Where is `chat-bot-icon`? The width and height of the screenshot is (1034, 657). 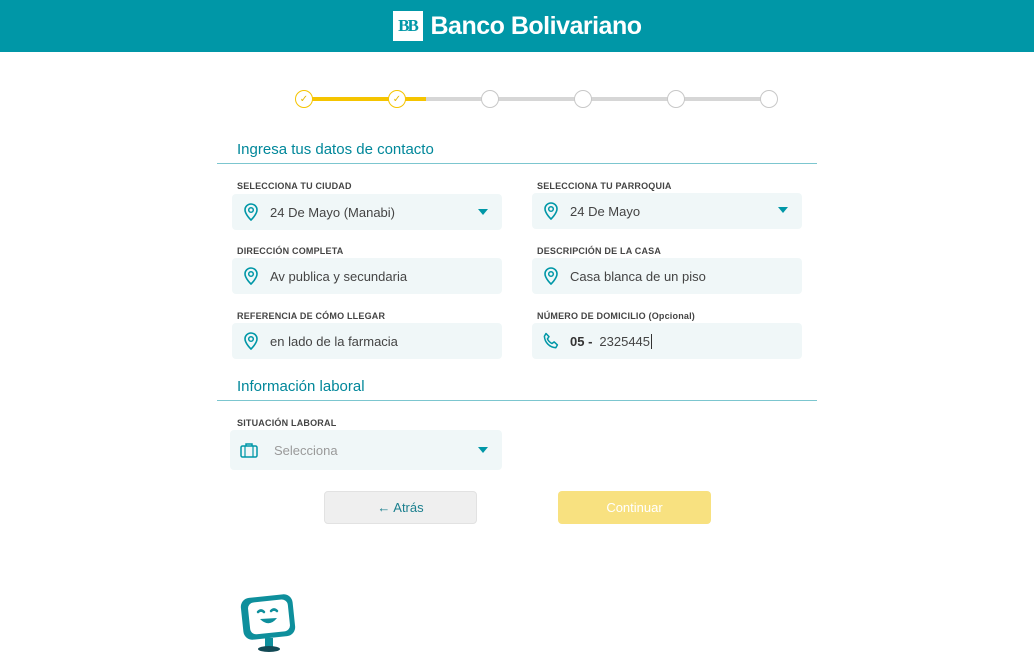 chat-bot-icon is located at coordinates (270, 622).